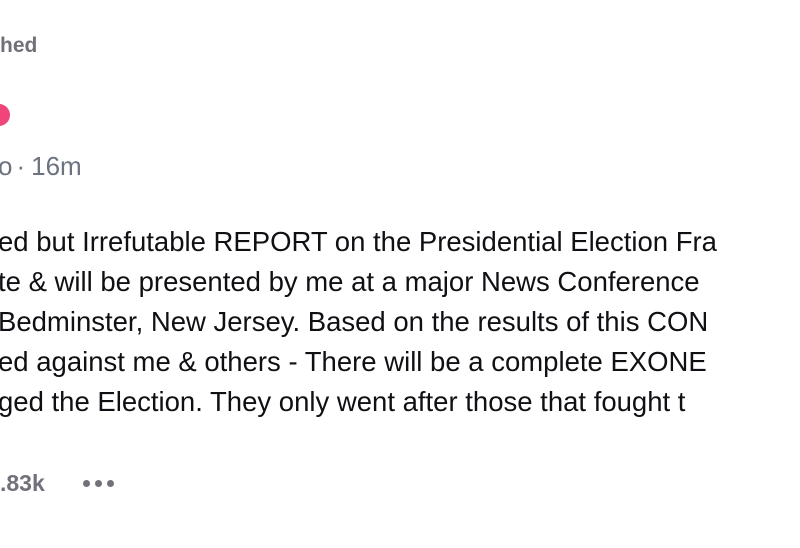 This screenshot has width=800, height=548. I want to click on post-actions: .83k, so click(57, 483).